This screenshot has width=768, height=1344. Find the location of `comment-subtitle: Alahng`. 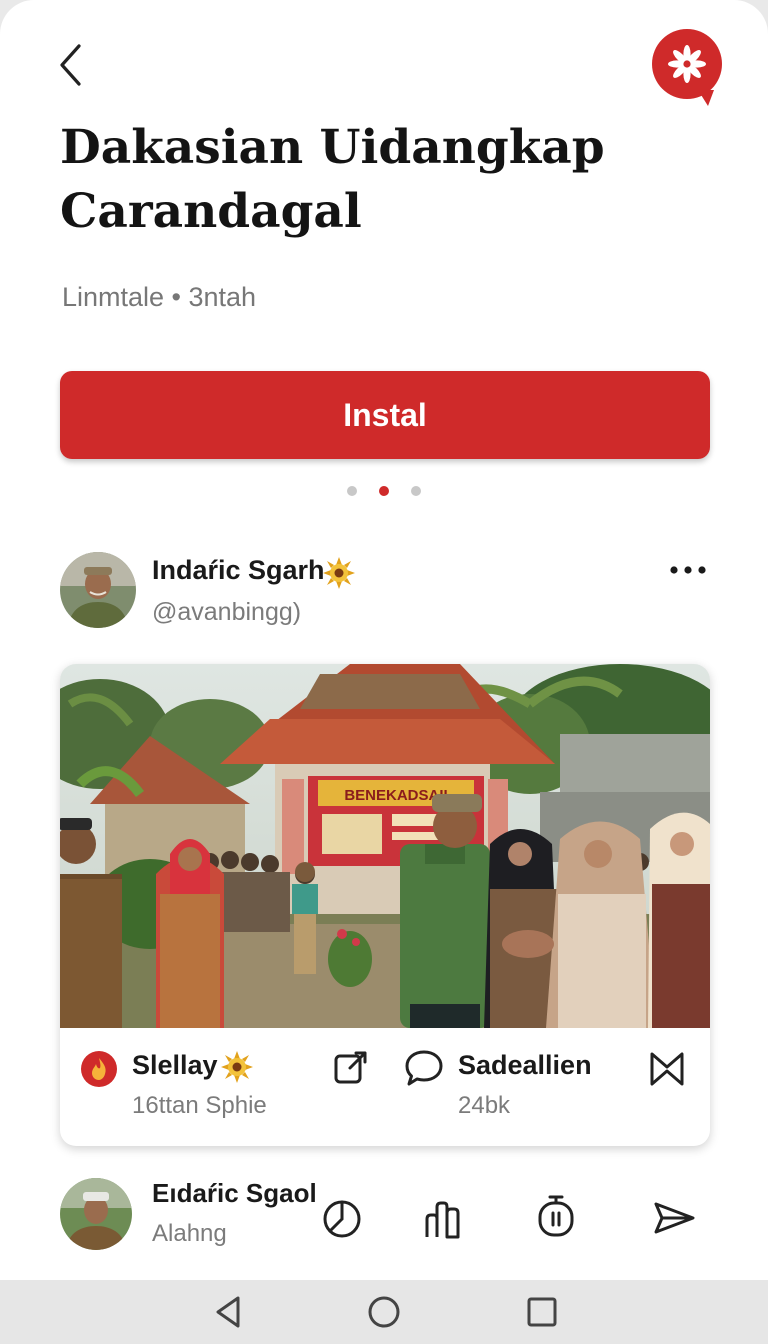

comment-subtitle: Alahng is located at coordinates (189, 1233).